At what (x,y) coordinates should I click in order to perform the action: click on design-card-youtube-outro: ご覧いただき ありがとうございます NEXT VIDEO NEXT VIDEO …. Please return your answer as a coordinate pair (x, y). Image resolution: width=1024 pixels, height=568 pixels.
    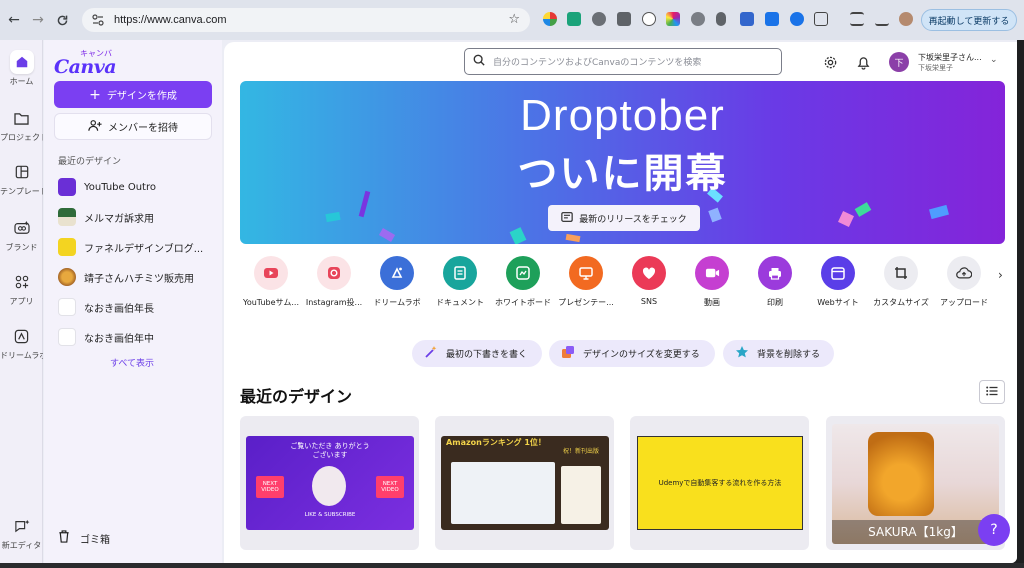
    Looking at the image, I should click on (329, 483).